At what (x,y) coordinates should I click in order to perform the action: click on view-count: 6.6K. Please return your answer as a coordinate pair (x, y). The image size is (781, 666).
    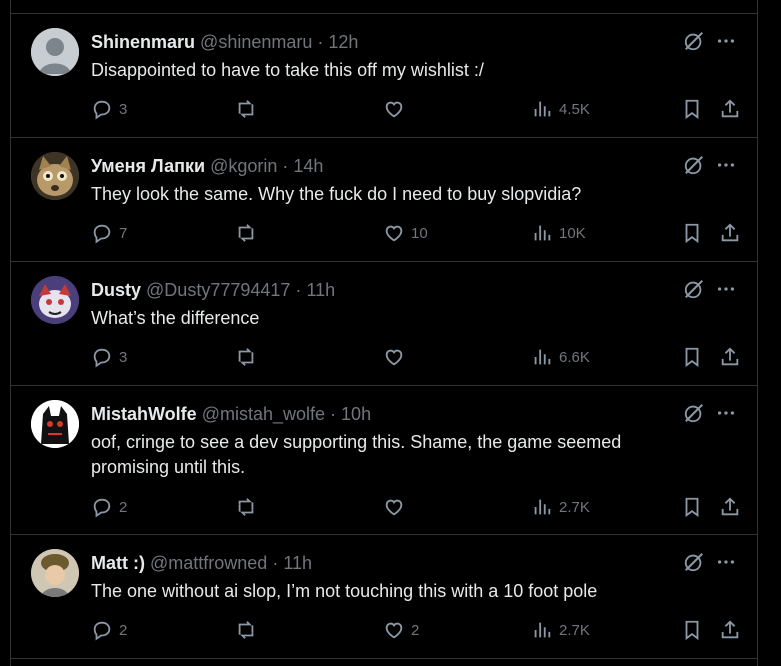
    Looking at the image, I should click on (574, 357).